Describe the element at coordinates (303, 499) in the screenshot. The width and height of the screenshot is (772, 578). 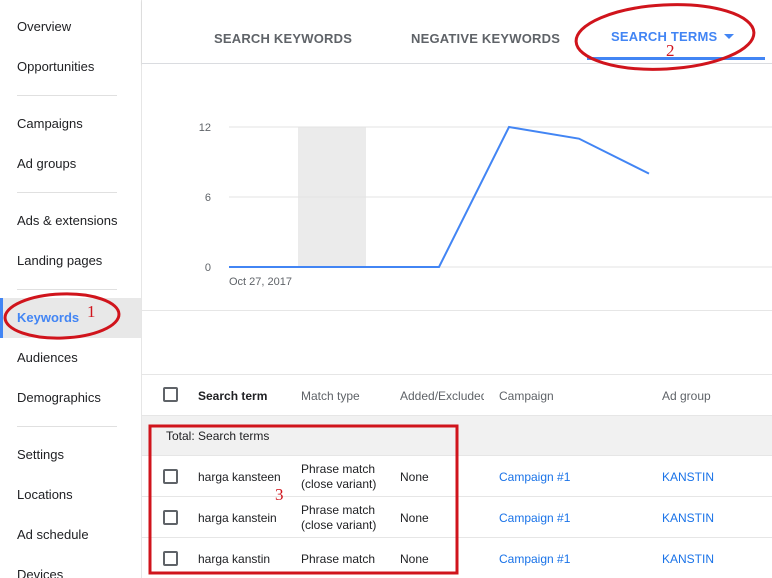
I see `annotation-box-search-terms` at that location.